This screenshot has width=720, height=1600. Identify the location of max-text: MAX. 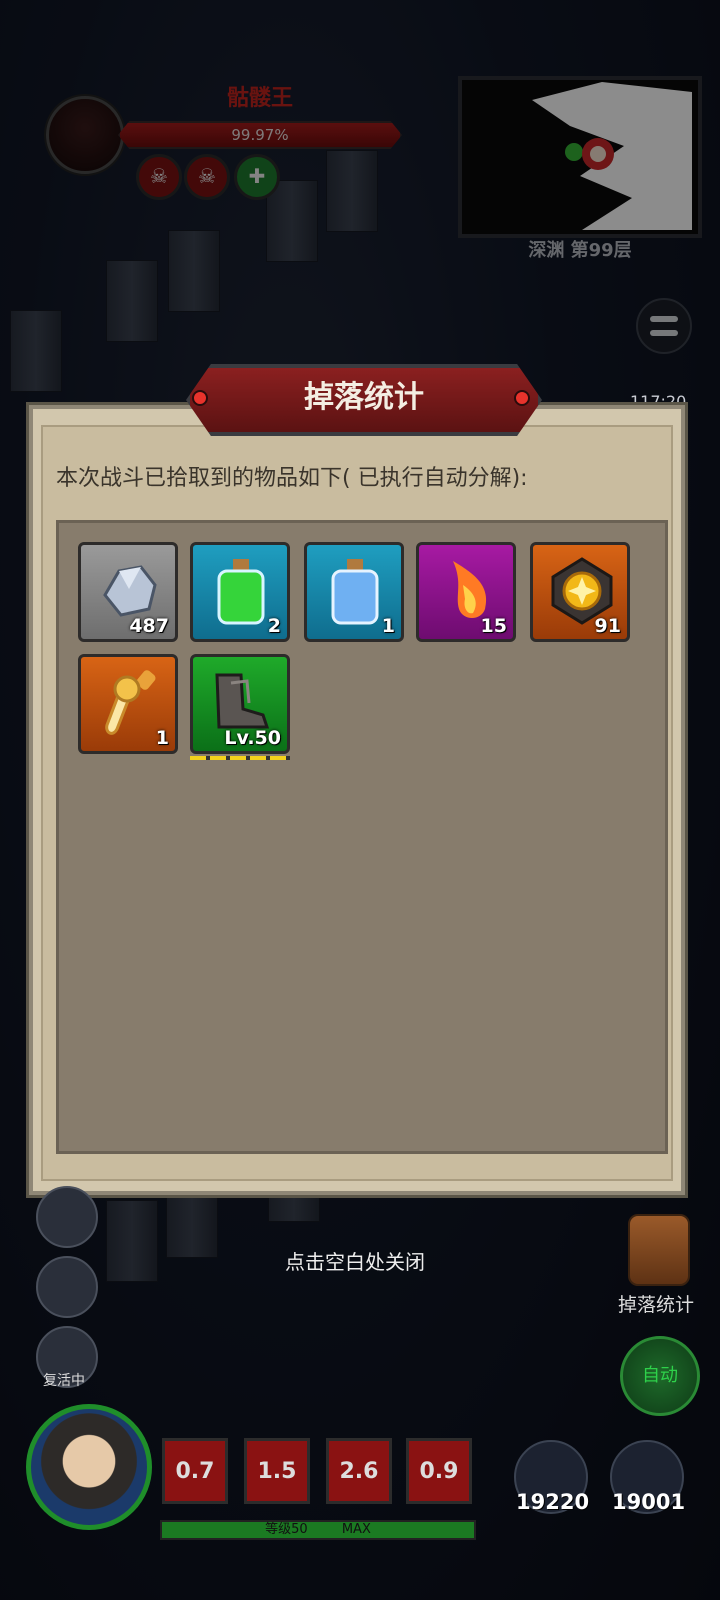
(356, 1529).